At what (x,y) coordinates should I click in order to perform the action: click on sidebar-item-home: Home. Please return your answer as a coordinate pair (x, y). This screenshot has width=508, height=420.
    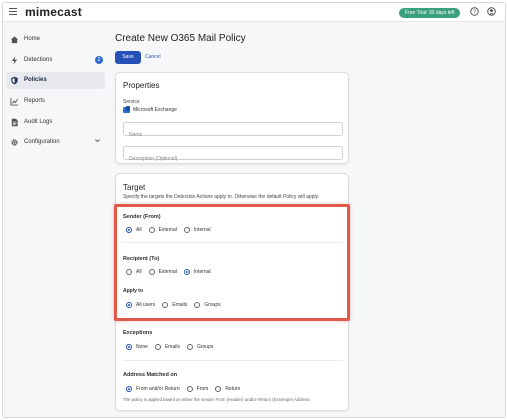
    Looking at the image, I should click on (55, 39).